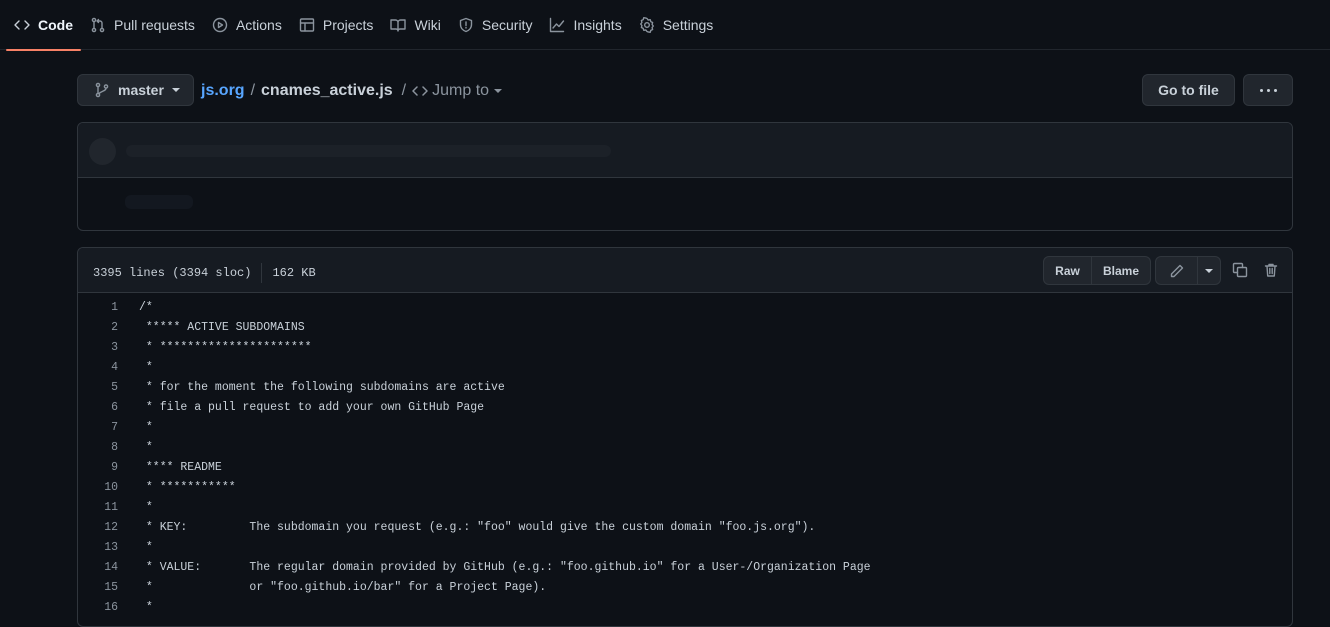  What do you see at coordinates (258, 24) in the screenshot?
I see `tab-actions-label: Actions` at bounding box center [258, 24].